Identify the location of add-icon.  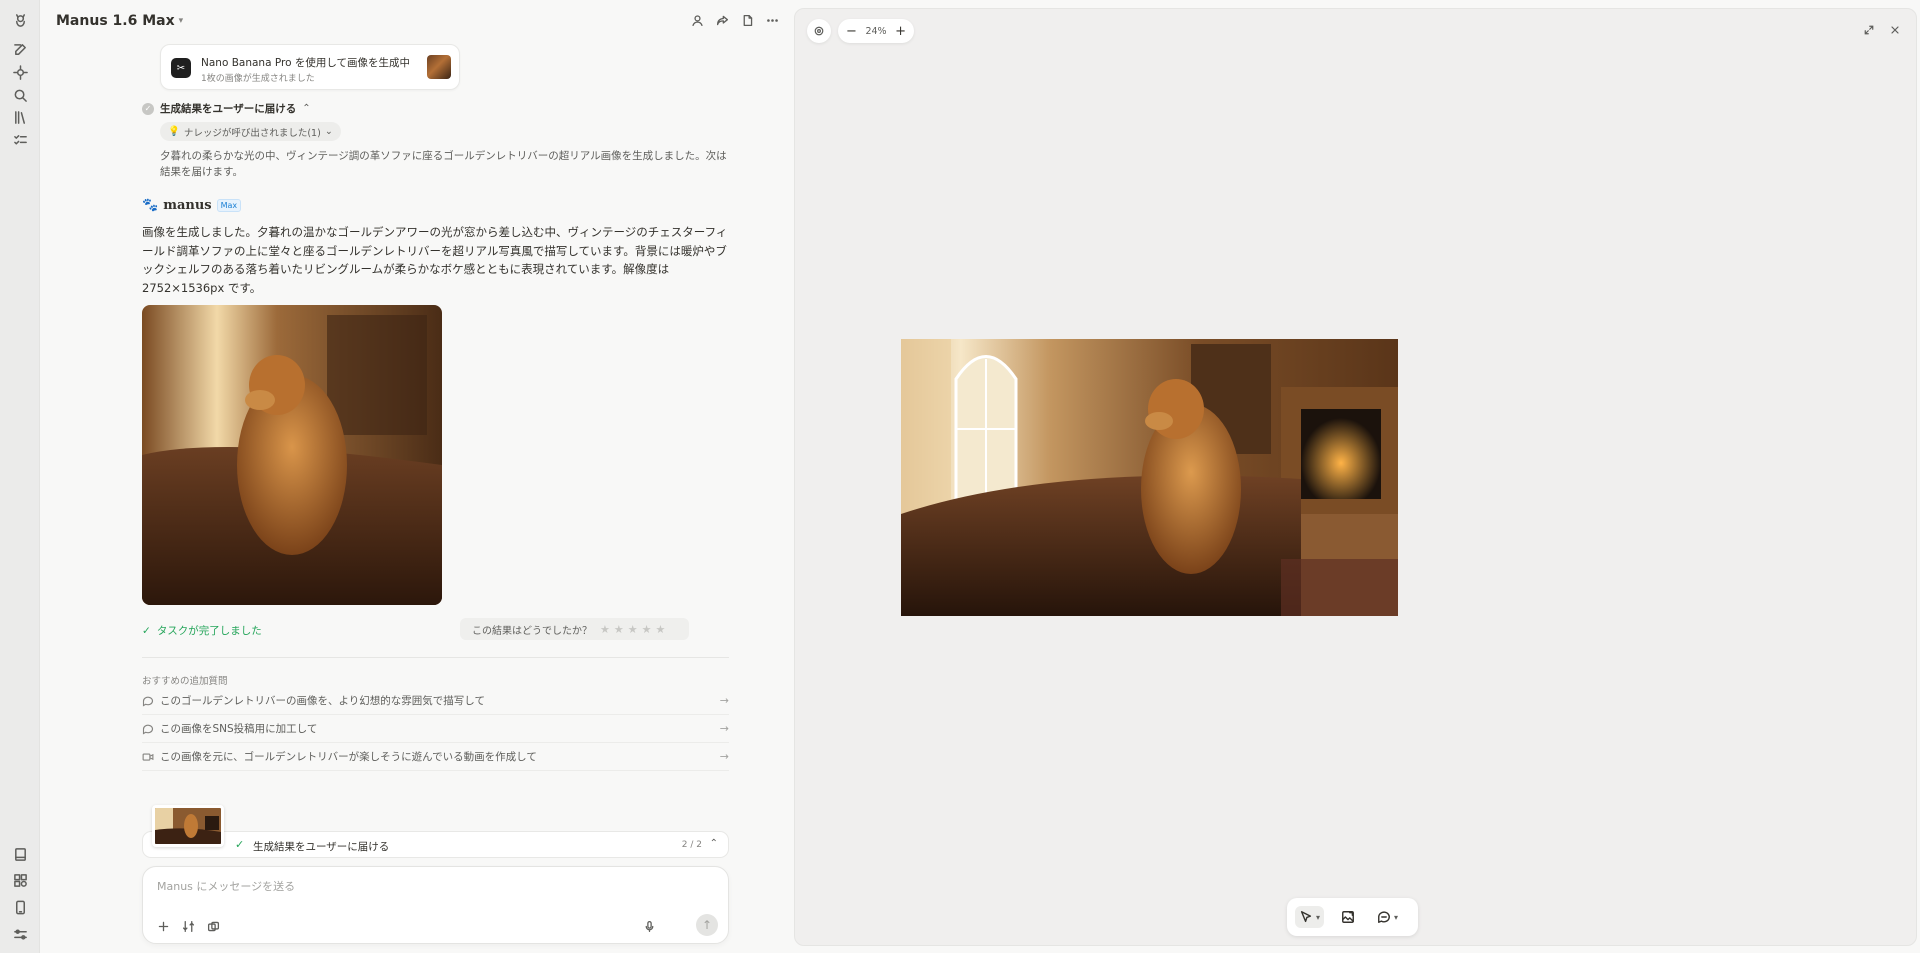
(163, 926).